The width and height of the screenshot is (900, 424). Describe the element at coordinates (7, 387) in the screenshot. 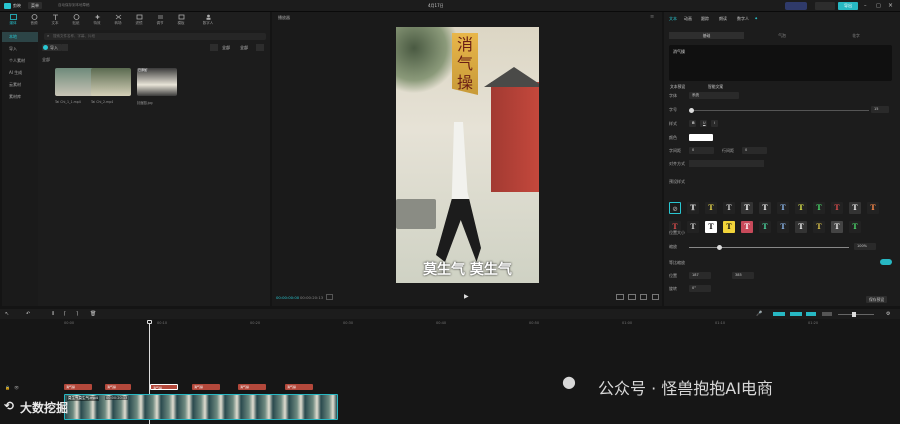

I see `track-lock-icon: 🔒` at that location.